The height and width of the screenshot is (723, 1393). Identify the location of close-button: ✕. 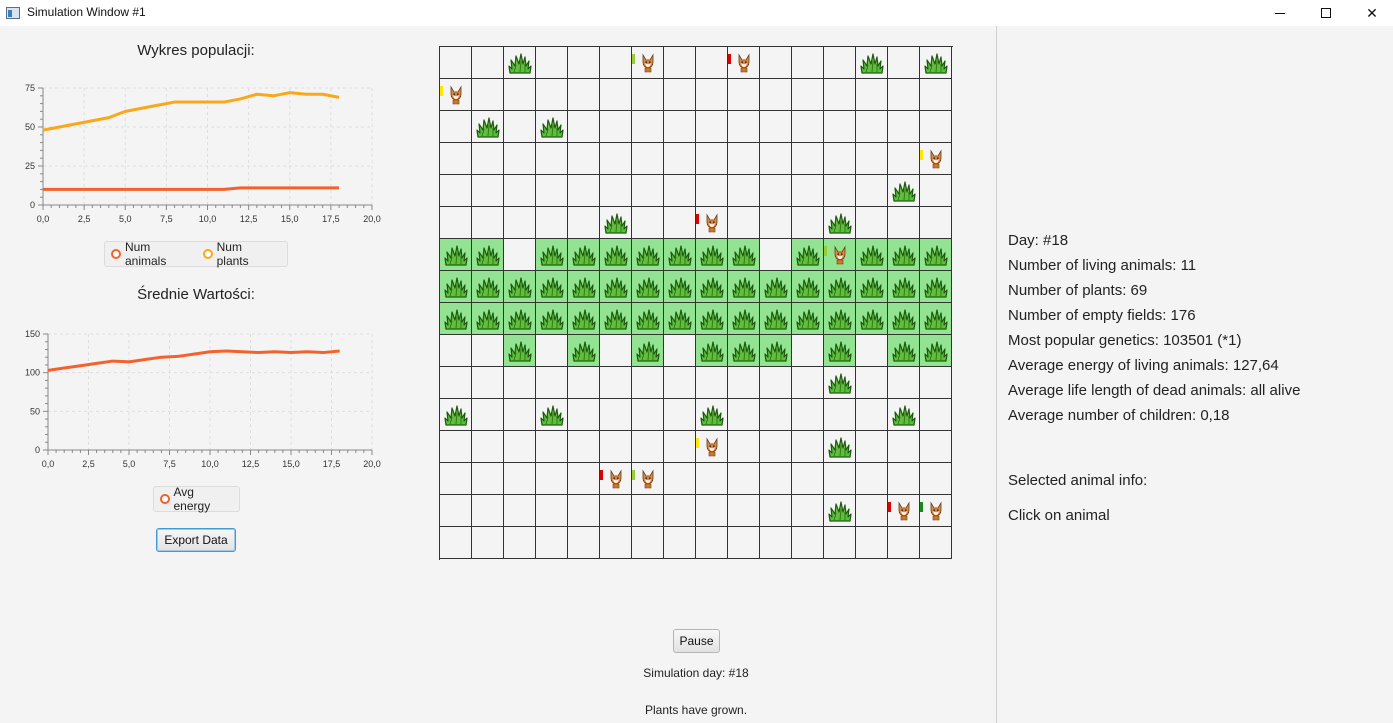
(1371, 13).